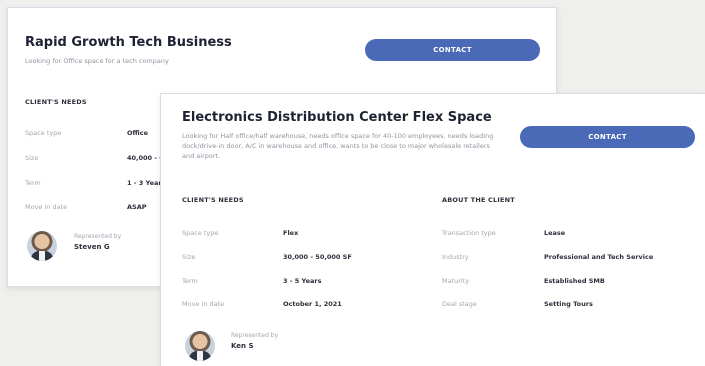 The height and width of the screenshot is (366, 705). I want to click on move-in-date-value: October 1, 2021, so click(312, 304).